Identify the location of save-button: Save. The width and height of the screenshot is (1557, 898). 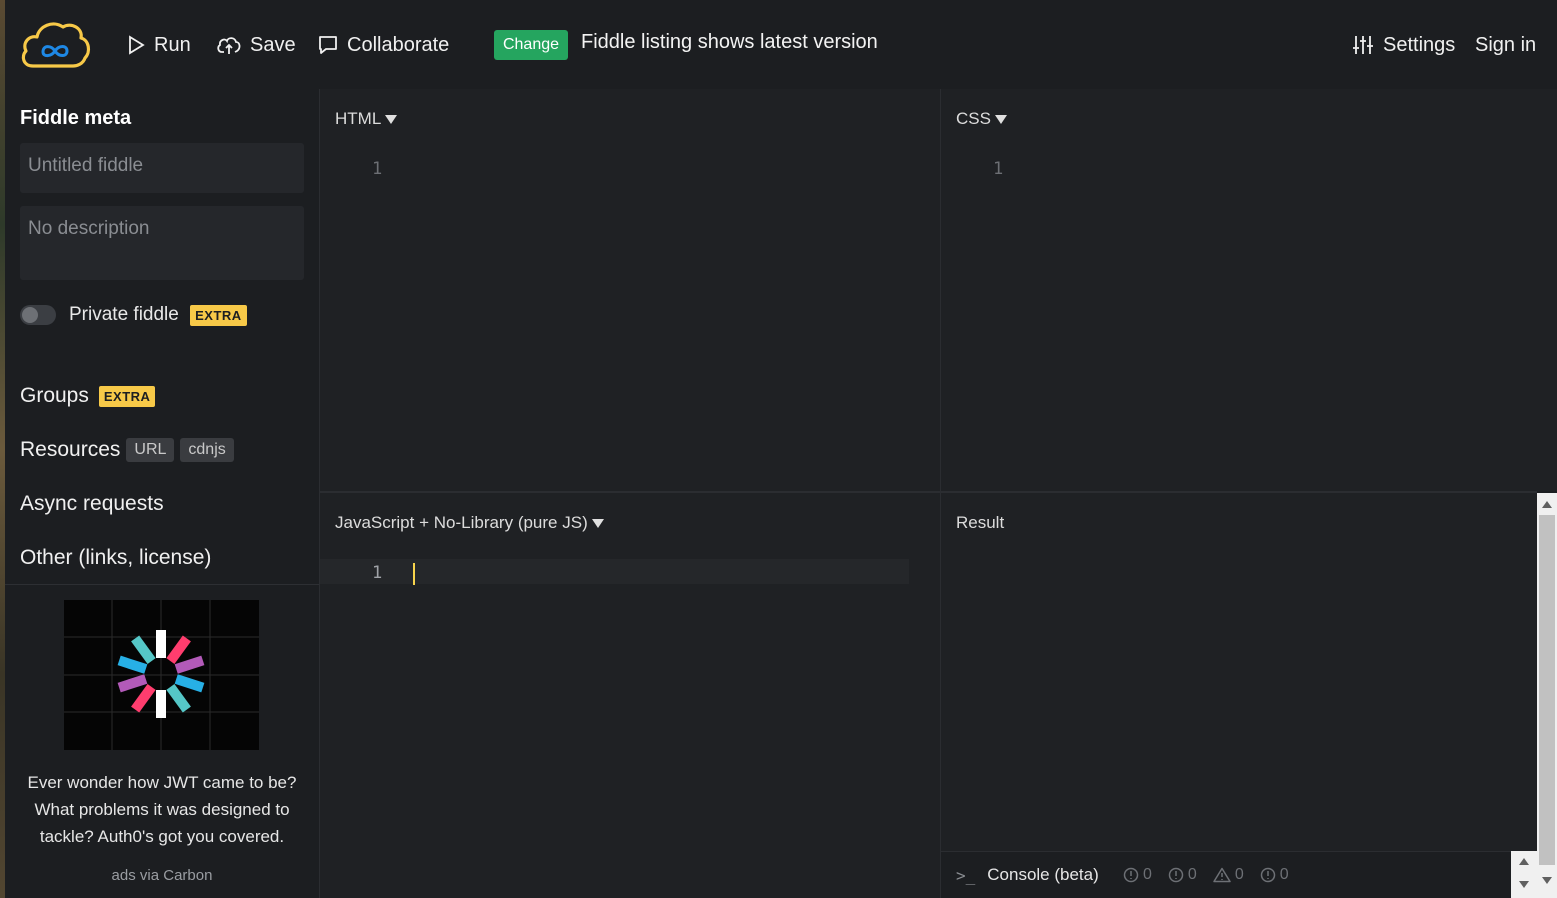
(256, 45).